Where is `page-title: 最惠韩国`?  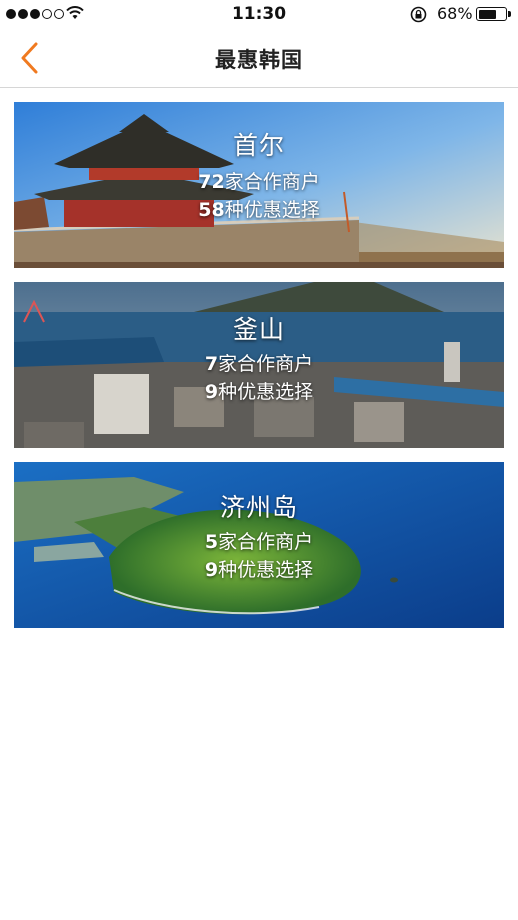
page-title: 最惠韩国 is located at coordinates (259, 60).